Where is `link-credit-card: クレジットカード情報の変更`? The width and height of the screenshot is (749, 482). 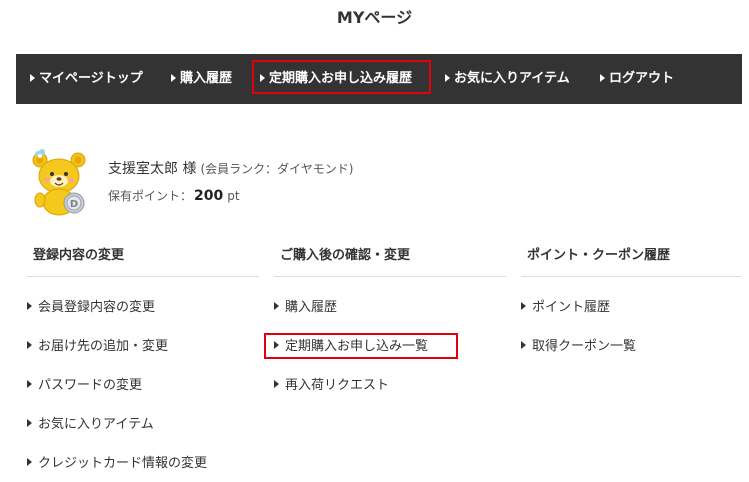
link-credit-card: クレジットカード情報の変更 is located at coordinates (117, 461).